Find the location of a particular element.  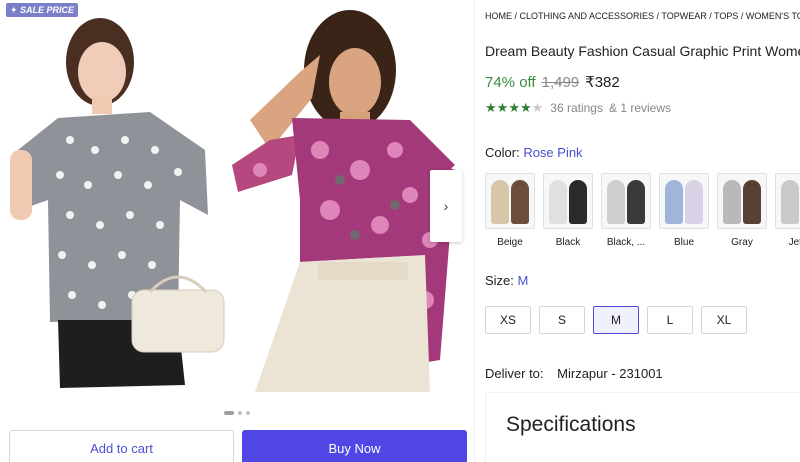

rating-row: ★★★★★ 36 ratings & 1 reviews is located at coordinates (578, 108).